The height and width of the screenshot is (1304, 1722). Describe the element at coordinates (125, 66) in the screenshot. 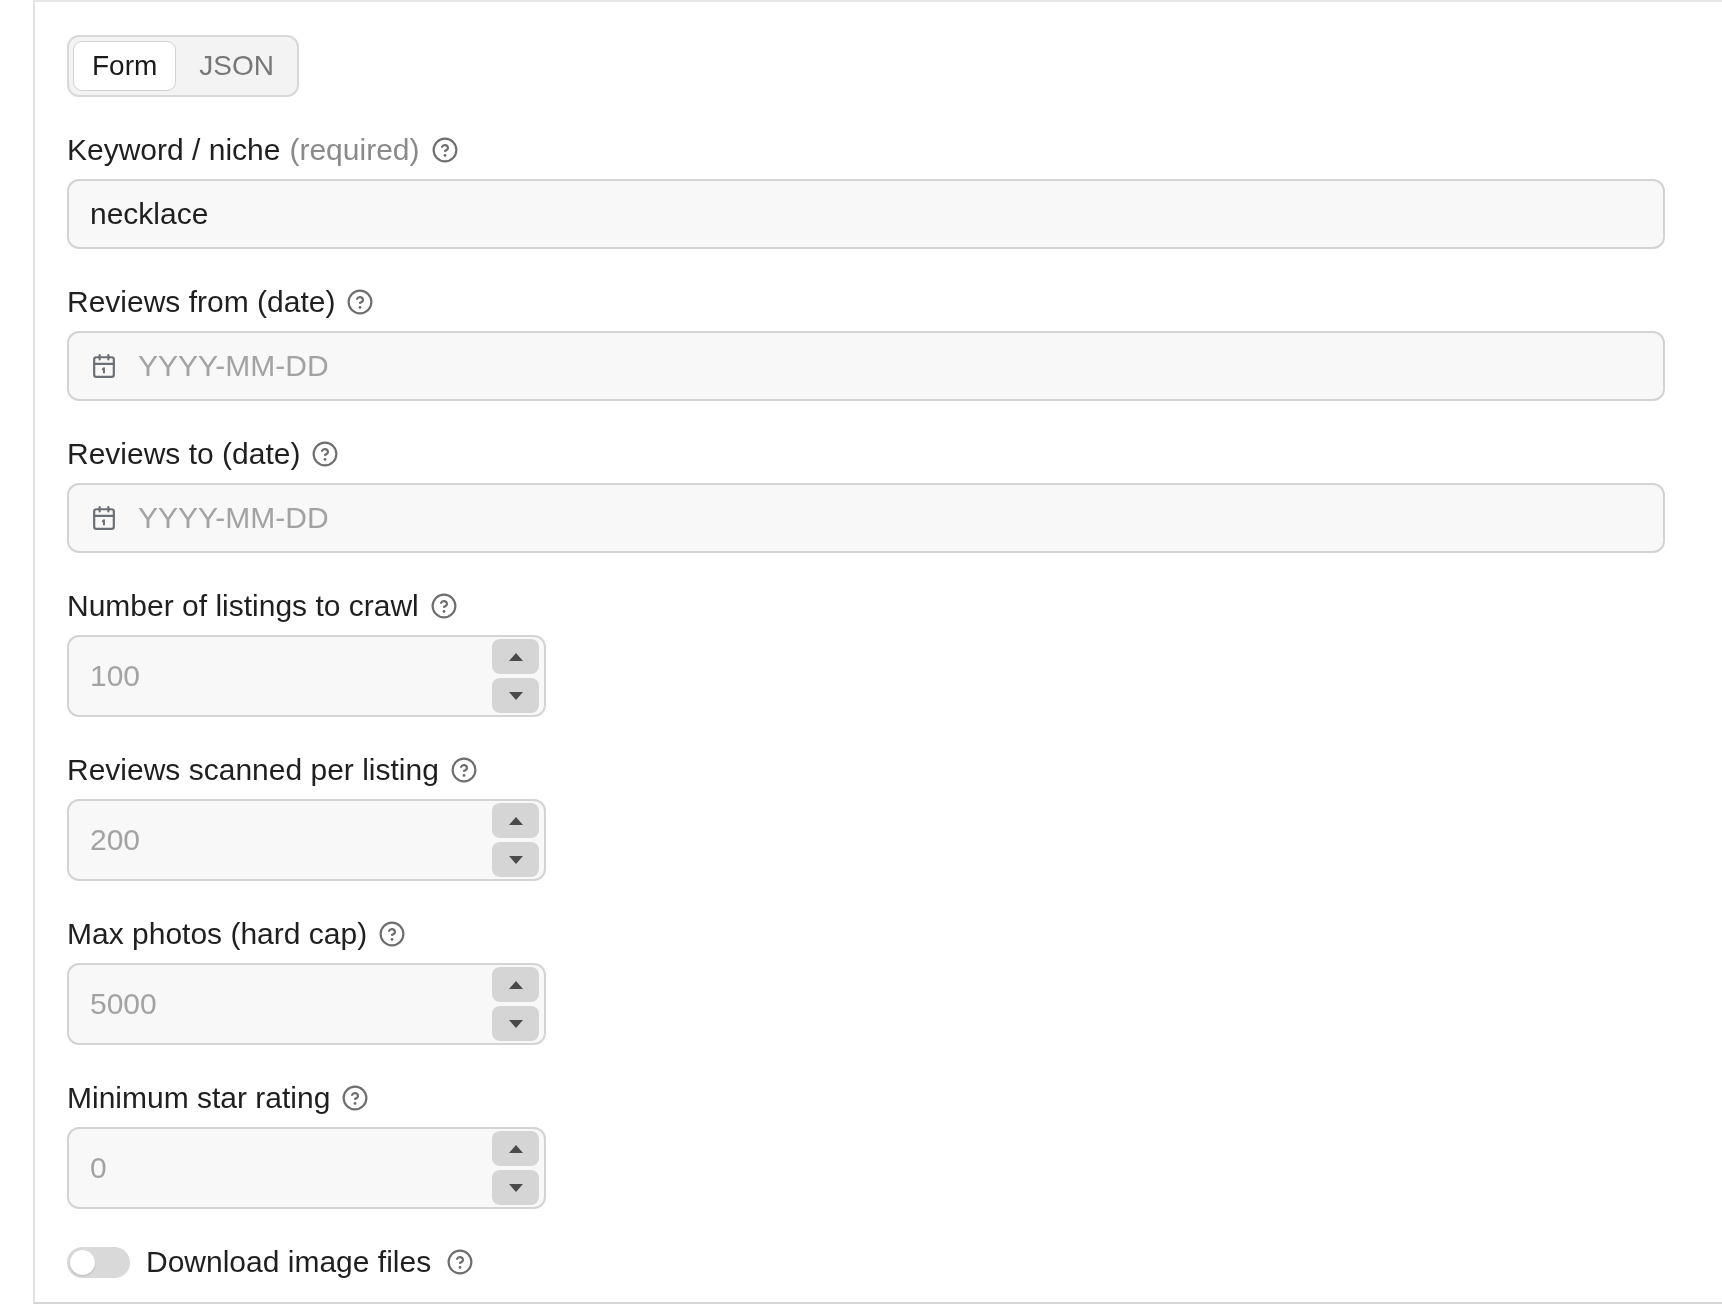

I see `mode-tab: Form` at that location.